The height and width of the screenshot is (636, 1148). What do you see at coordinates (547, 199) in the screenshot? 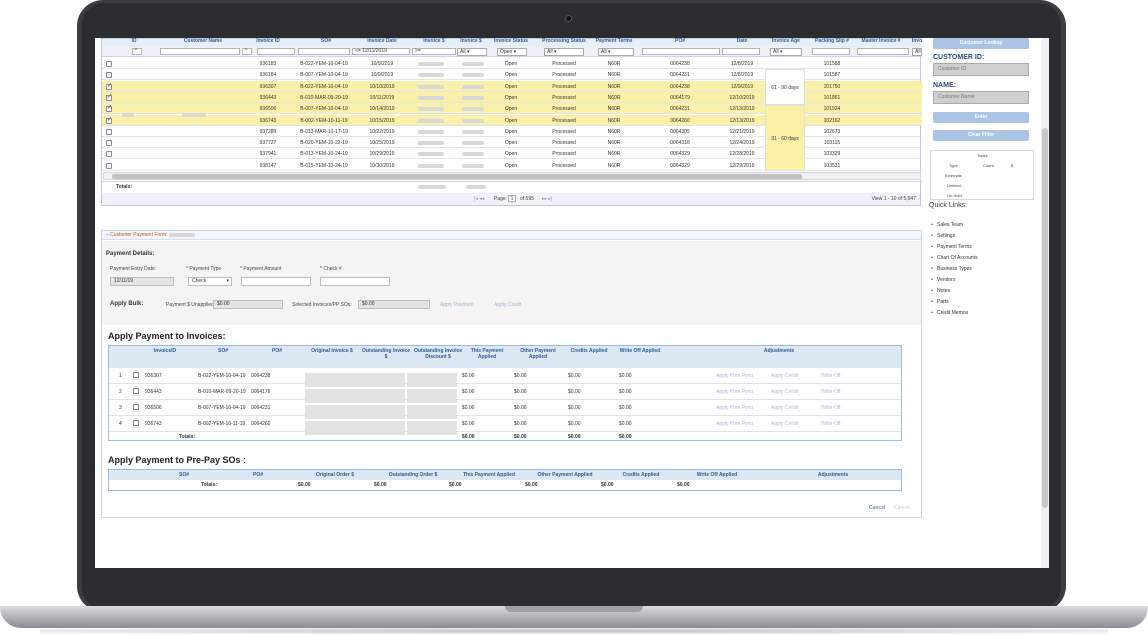
I see `pager-next-icon: ▸▸ ▸|` at bounding box center [547, 199].